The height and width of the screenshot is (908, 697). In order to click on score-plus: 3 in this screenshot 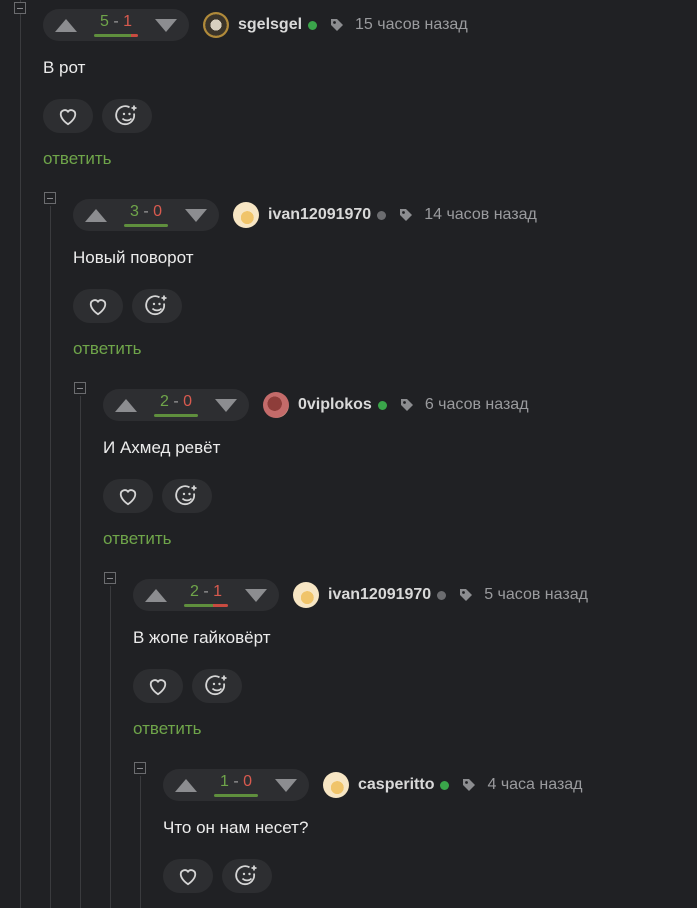, I will do `click(134, 211)`.